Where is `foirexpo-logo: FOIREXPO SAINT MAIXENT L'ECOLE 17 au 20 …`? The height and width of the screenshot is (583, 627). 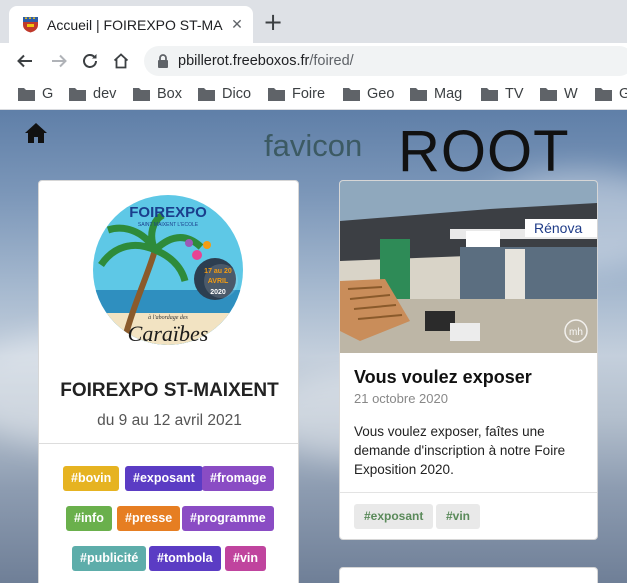
foirexpo-logo: FOIREXPO SAINT MAIXENT L'ECOLE 17 au 20 … is located at coordinates (168, 270).